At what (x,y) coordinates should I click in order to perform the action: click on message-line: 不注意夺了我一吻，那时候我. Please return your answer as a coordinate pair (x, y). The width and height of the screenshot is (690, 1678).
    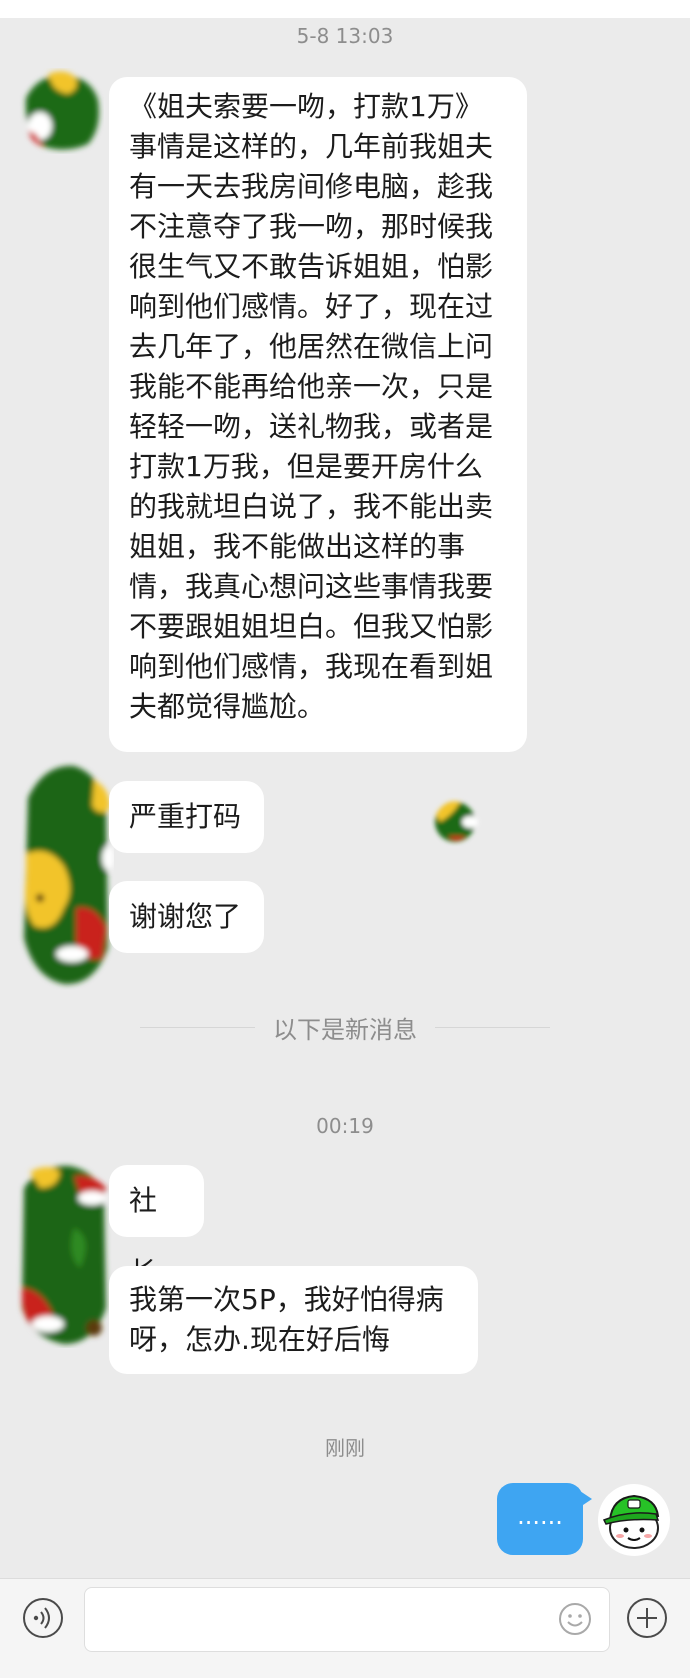
    Looking at the image, I should click on (311, 226).